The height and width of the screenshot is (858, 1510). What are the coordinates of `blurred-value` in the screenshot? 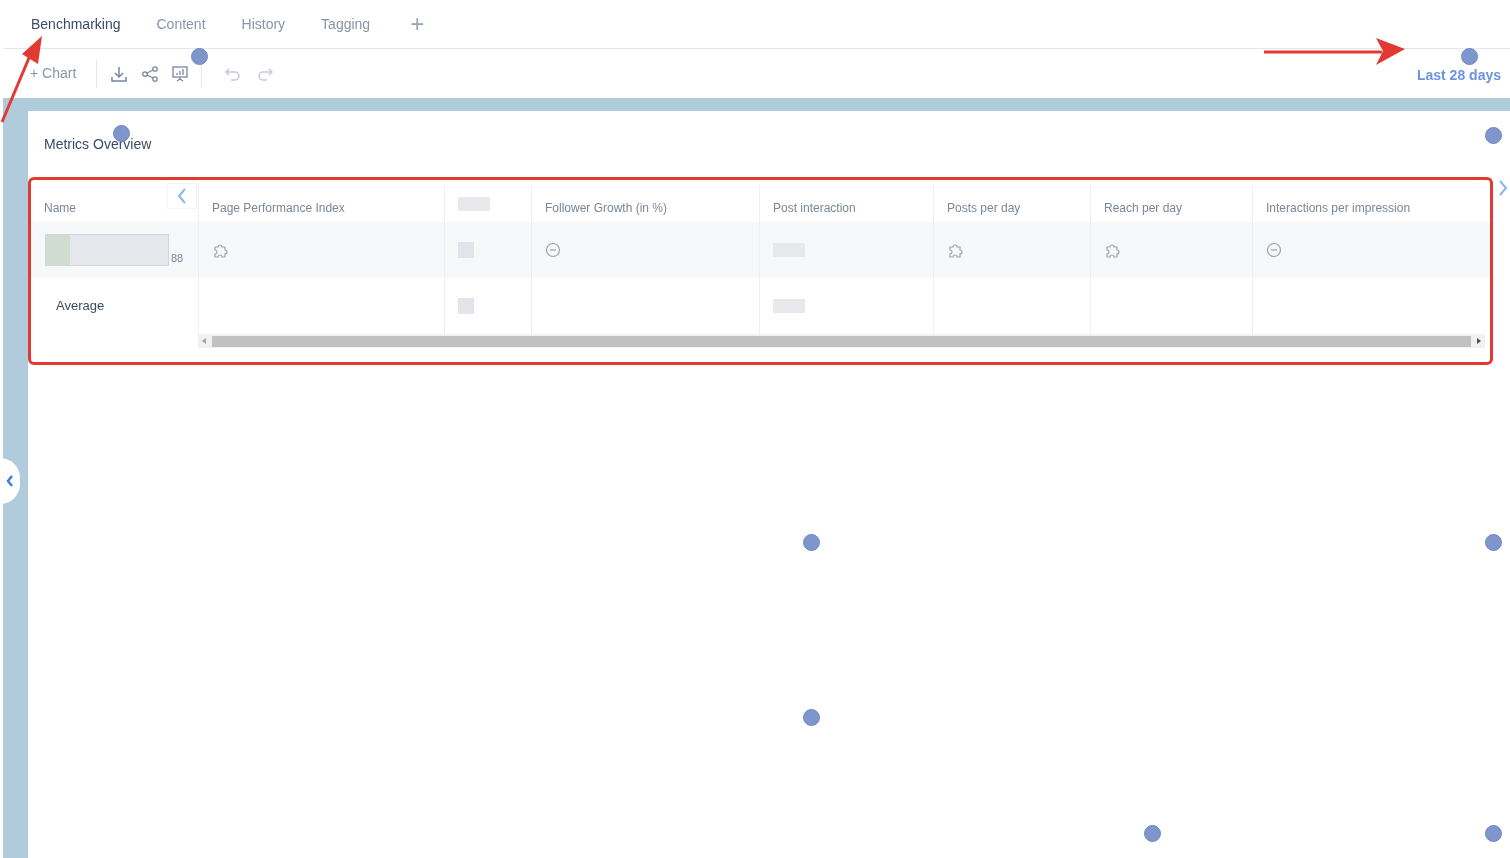 It's located at (466, 306).